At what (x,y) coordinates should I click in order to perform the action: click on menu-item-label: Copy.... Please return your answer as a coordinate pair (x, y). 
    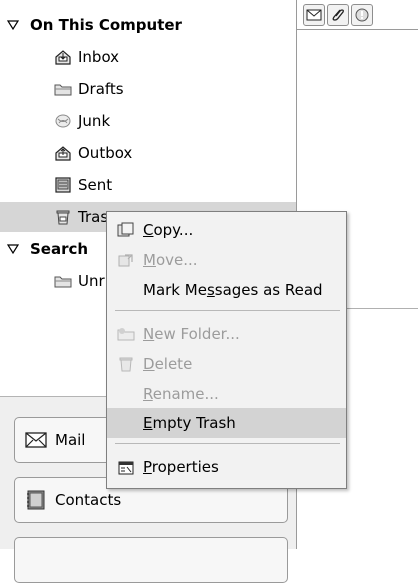
    Looking at the image, I should click on (168, 230).